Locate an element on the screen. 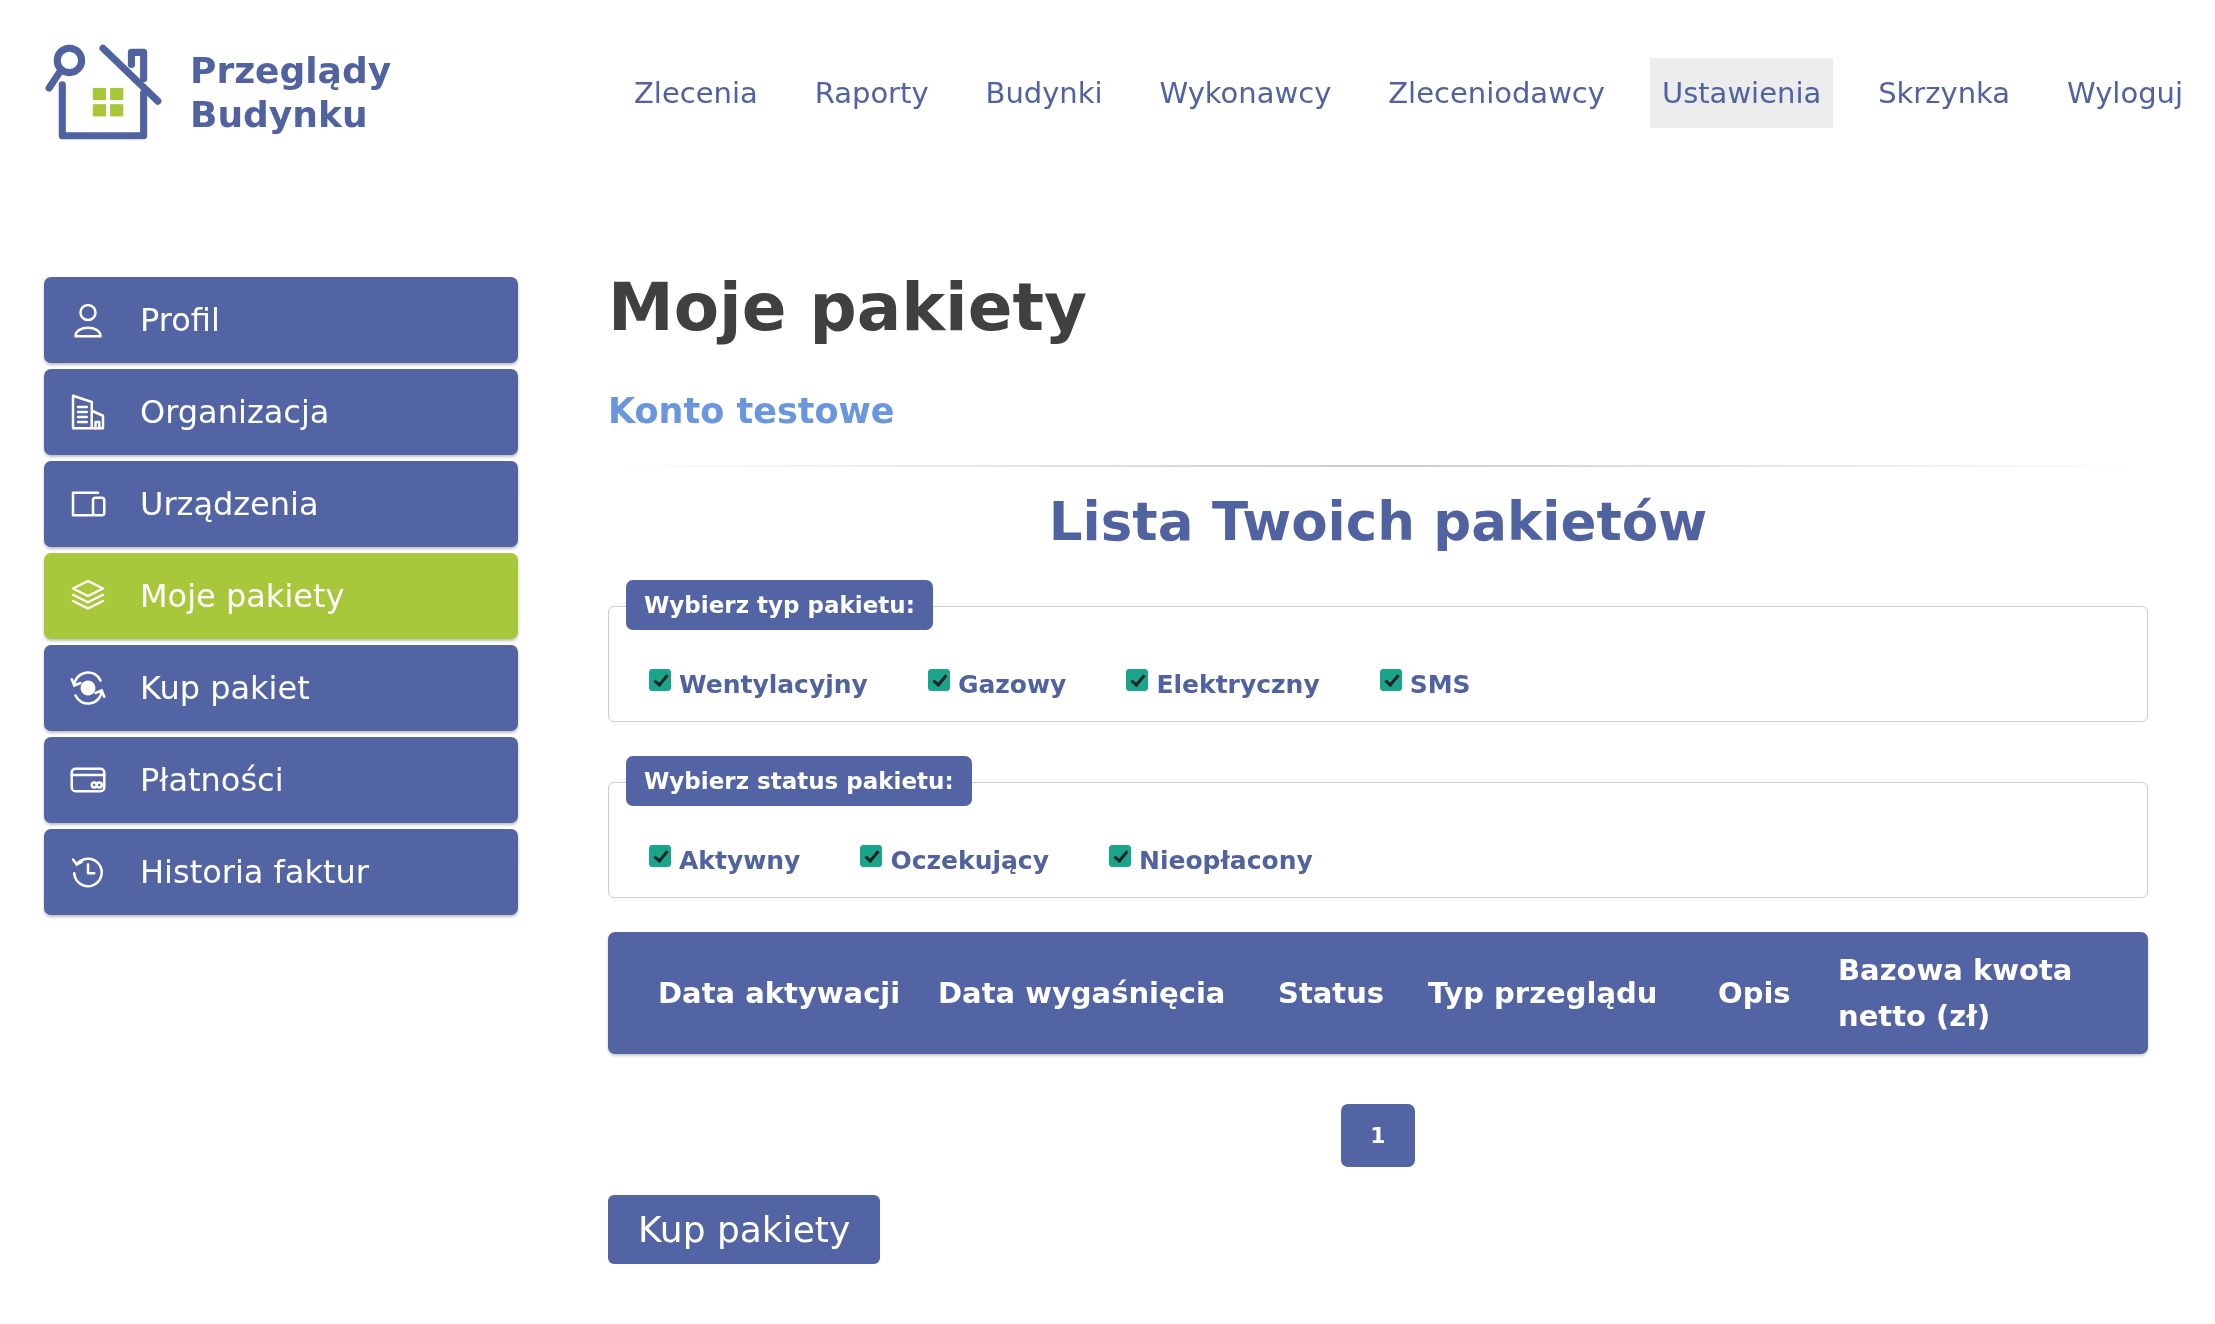 This screenshot has width=2215, height=1324. nav-link: Ustawienia is located at coordinates (1741, 92).